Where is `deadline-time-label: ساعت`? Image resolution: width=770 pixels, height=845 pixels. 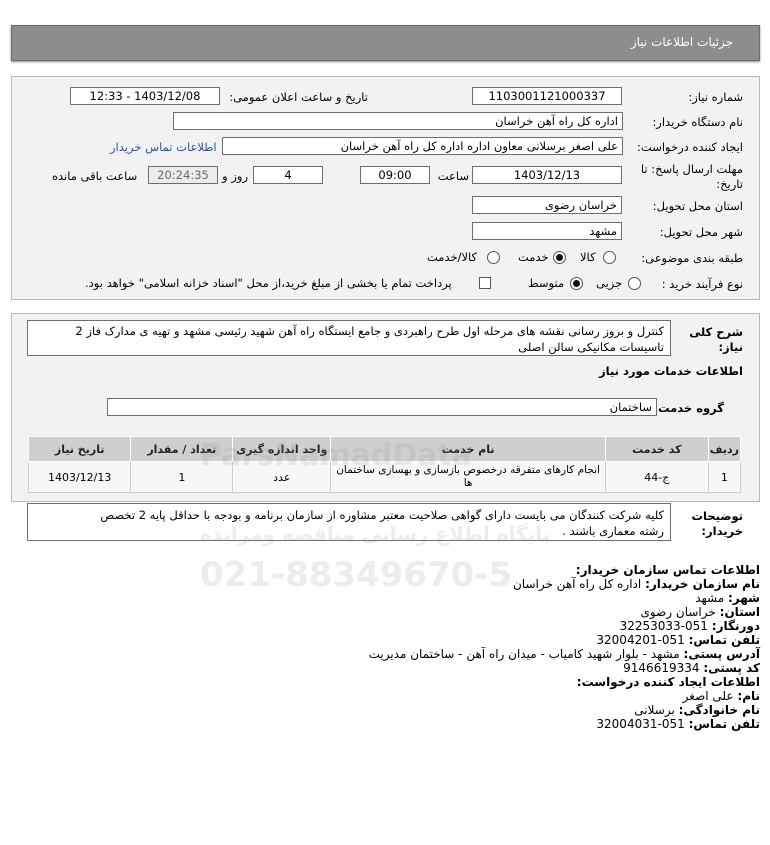
deadline-time-label: ساعت is located at coordinates (453, 176).